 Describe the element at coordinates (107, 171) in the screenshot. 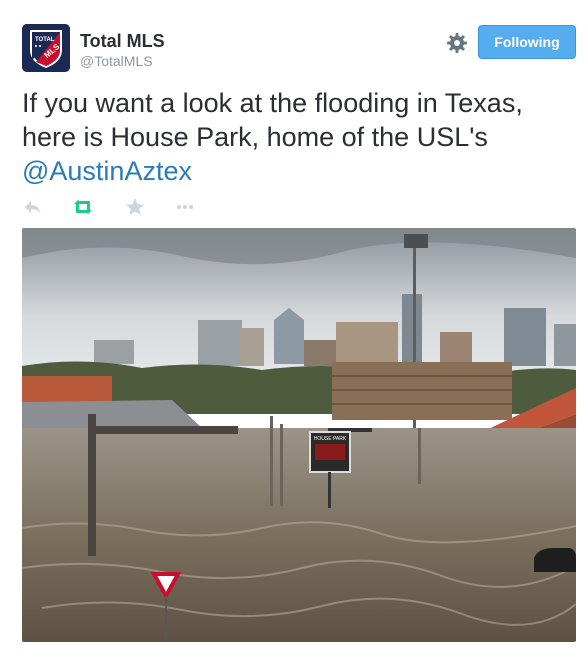

I see `mention-link: @AustinAztex` at that location.